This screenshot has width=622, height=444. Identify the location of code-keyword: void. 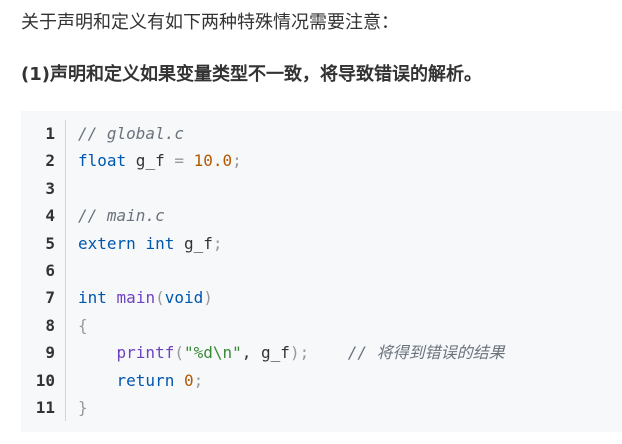
(184, 298).